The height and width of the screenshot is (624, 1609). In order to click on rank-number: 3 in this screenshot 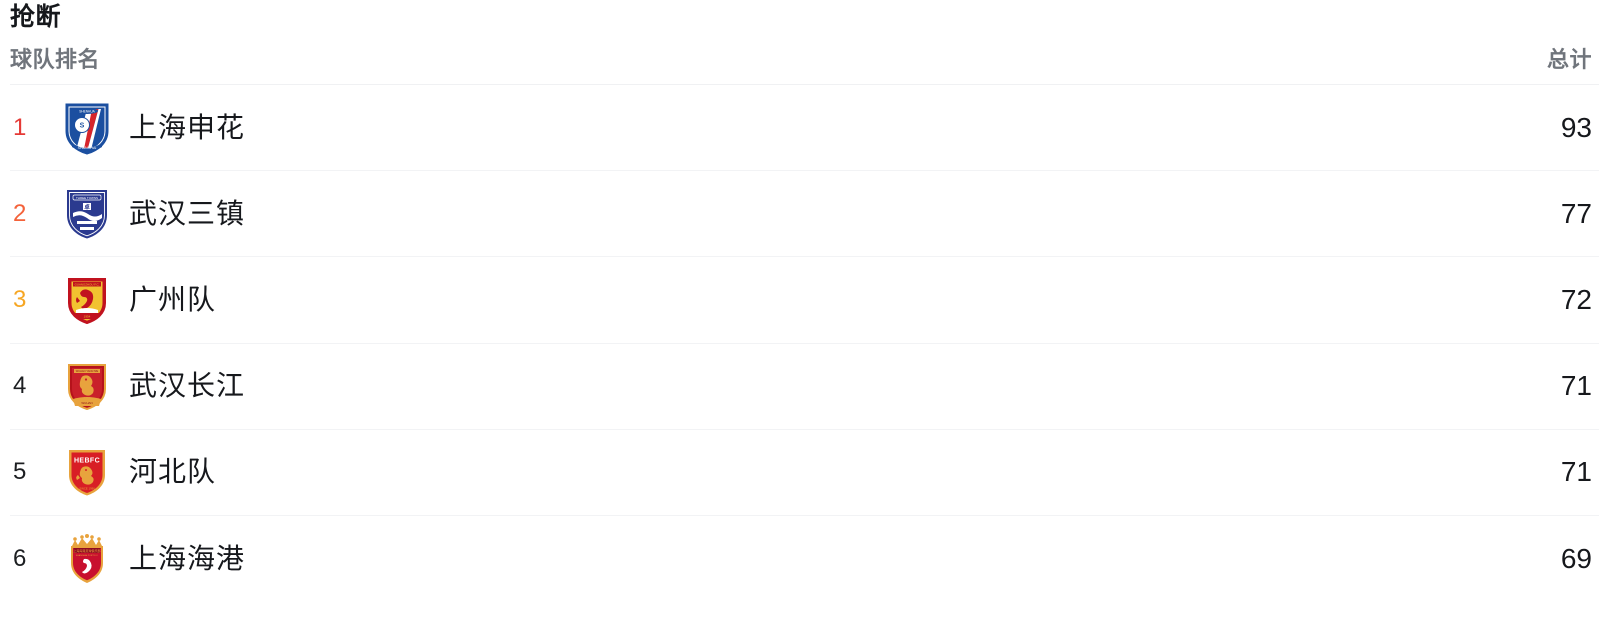, I will do `click(20, 299)`.